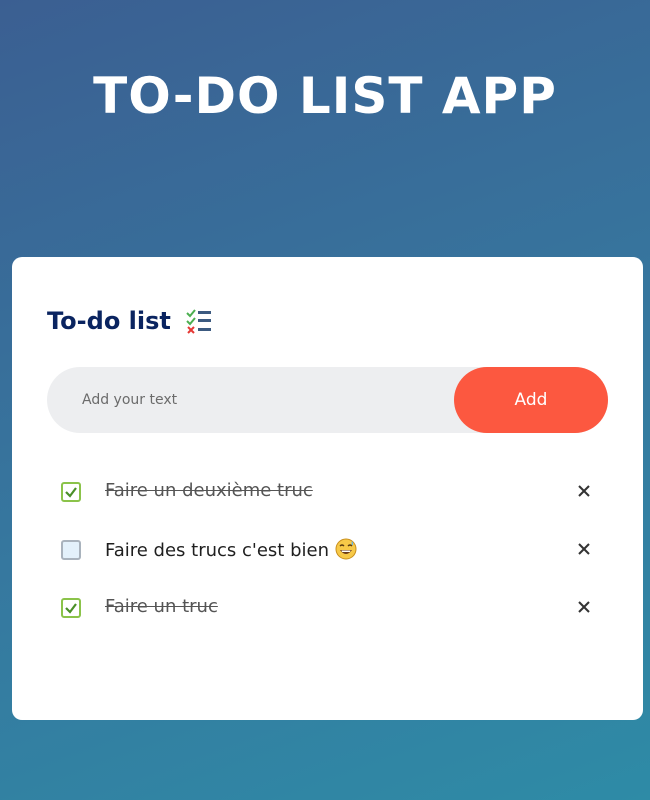  What do you see at coordinates (325, 96) in the screenshot?
I see `app-title: TO-DO LIST APP` at bounding box center [325, 96].